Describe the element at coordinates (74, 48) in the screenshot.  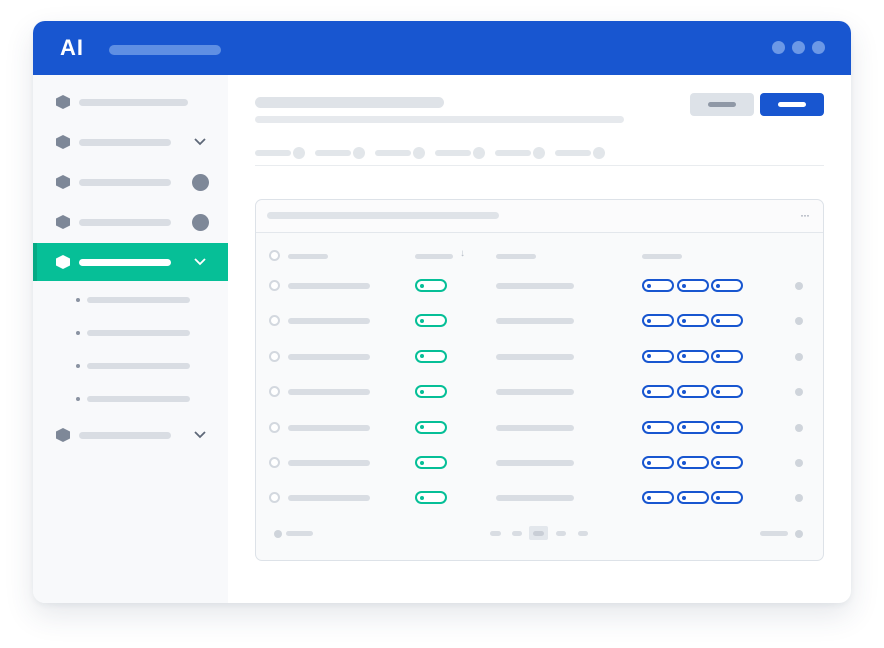
I see `app-logo: AI` at that location.